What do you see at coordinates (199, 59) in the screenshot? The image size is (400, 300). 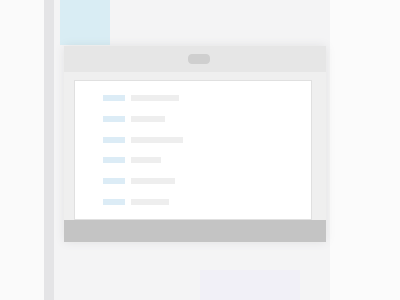 I see `titlebar-control-icon` at bounding box center [199, 59].